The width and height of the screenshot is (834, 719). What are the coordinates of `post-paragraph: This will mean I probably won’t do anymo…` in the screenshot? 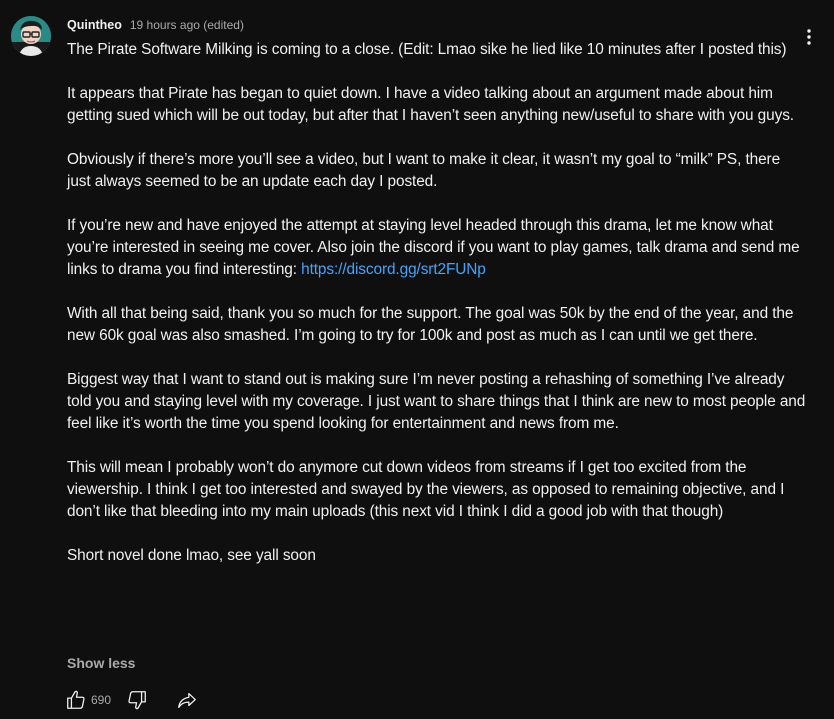 It's located at (426, 489).